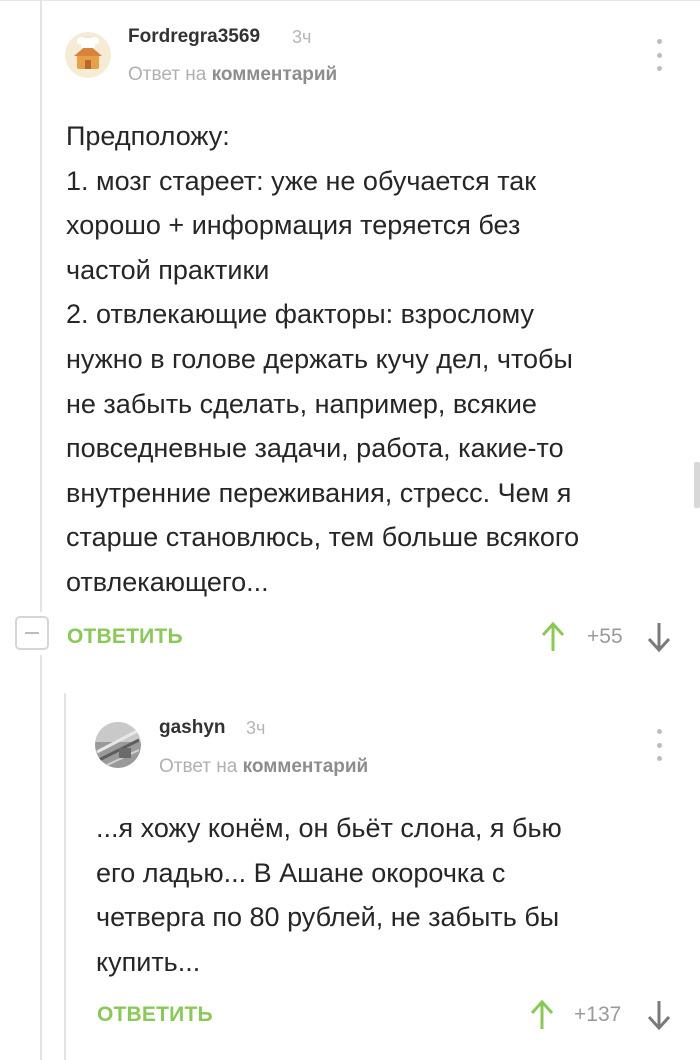 The width and height of the screenshot is (700, 1060). I want to click on comment-line: 2. отвлекающие факторы: взрослому, so click(300, 314).